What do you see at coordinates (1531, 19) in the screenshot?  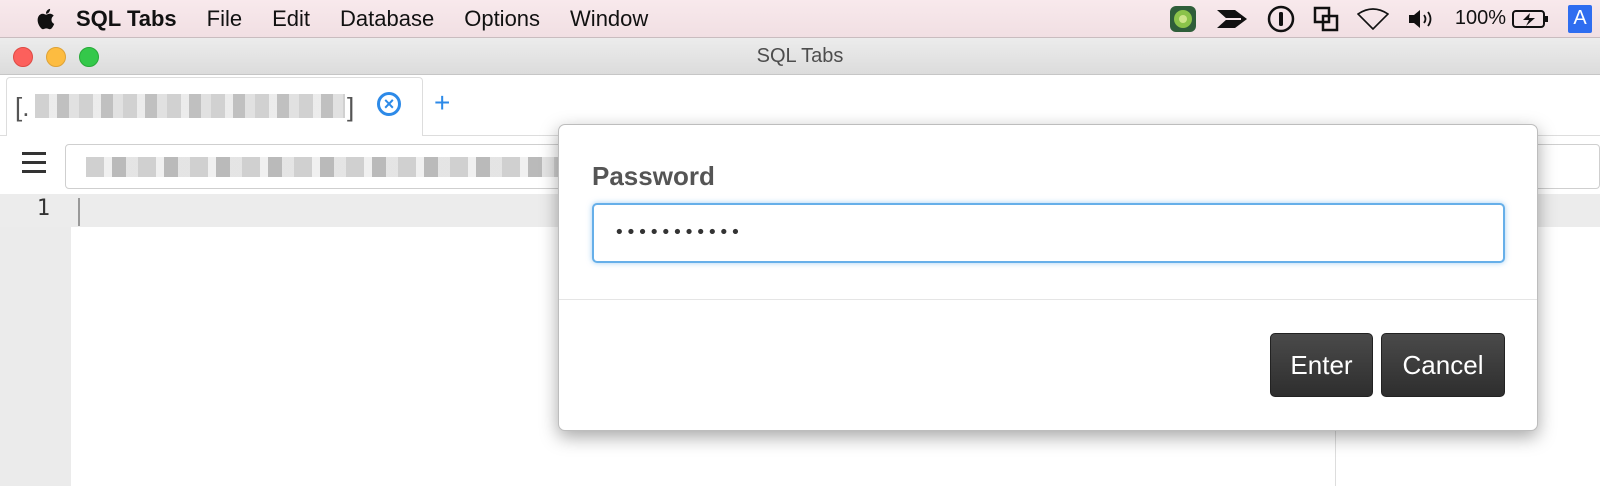 I see `battery-charging-icon` at bounding box center [1531, 19].